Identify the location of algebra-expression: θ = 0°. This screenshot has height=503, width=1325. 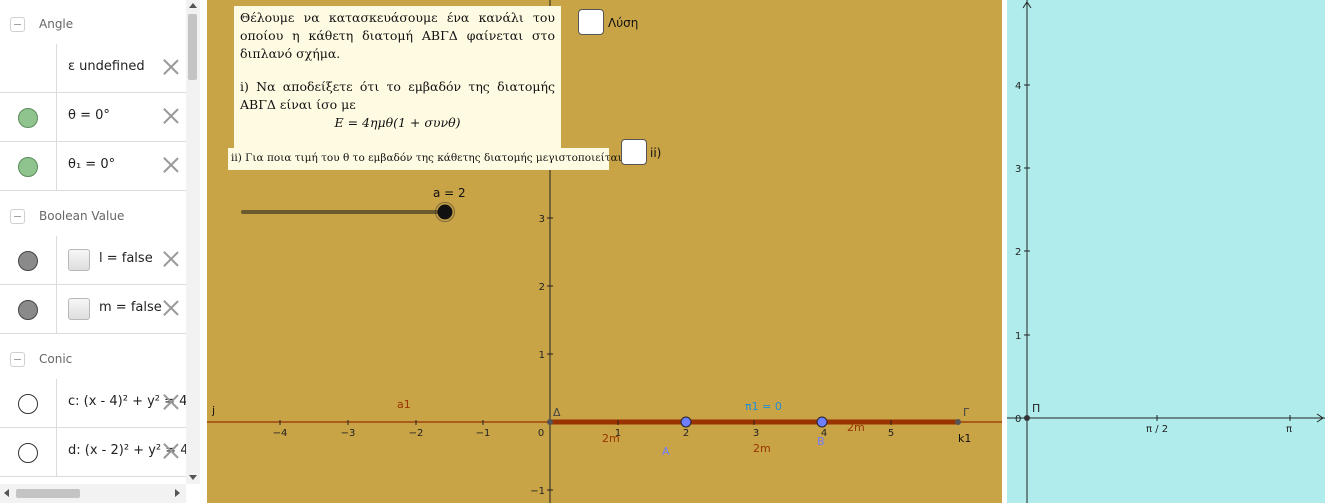
(89, 115).